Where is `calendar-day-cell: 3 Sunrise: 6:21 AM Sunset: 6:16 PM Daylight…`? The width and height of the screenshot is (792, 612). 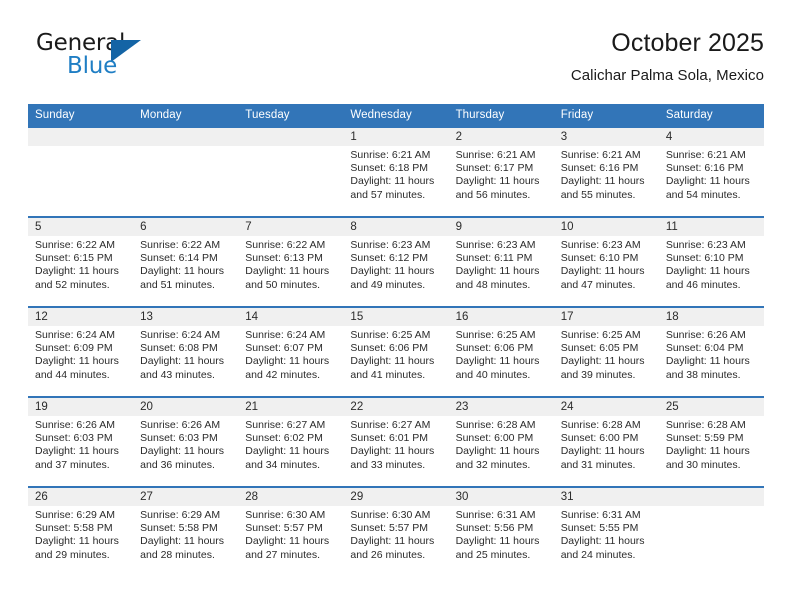
calendar-day-cell: 3 Sunrise: 6:21 AM Sunset: 6:16 PM Daylight… is located at coordinates (606, 171).